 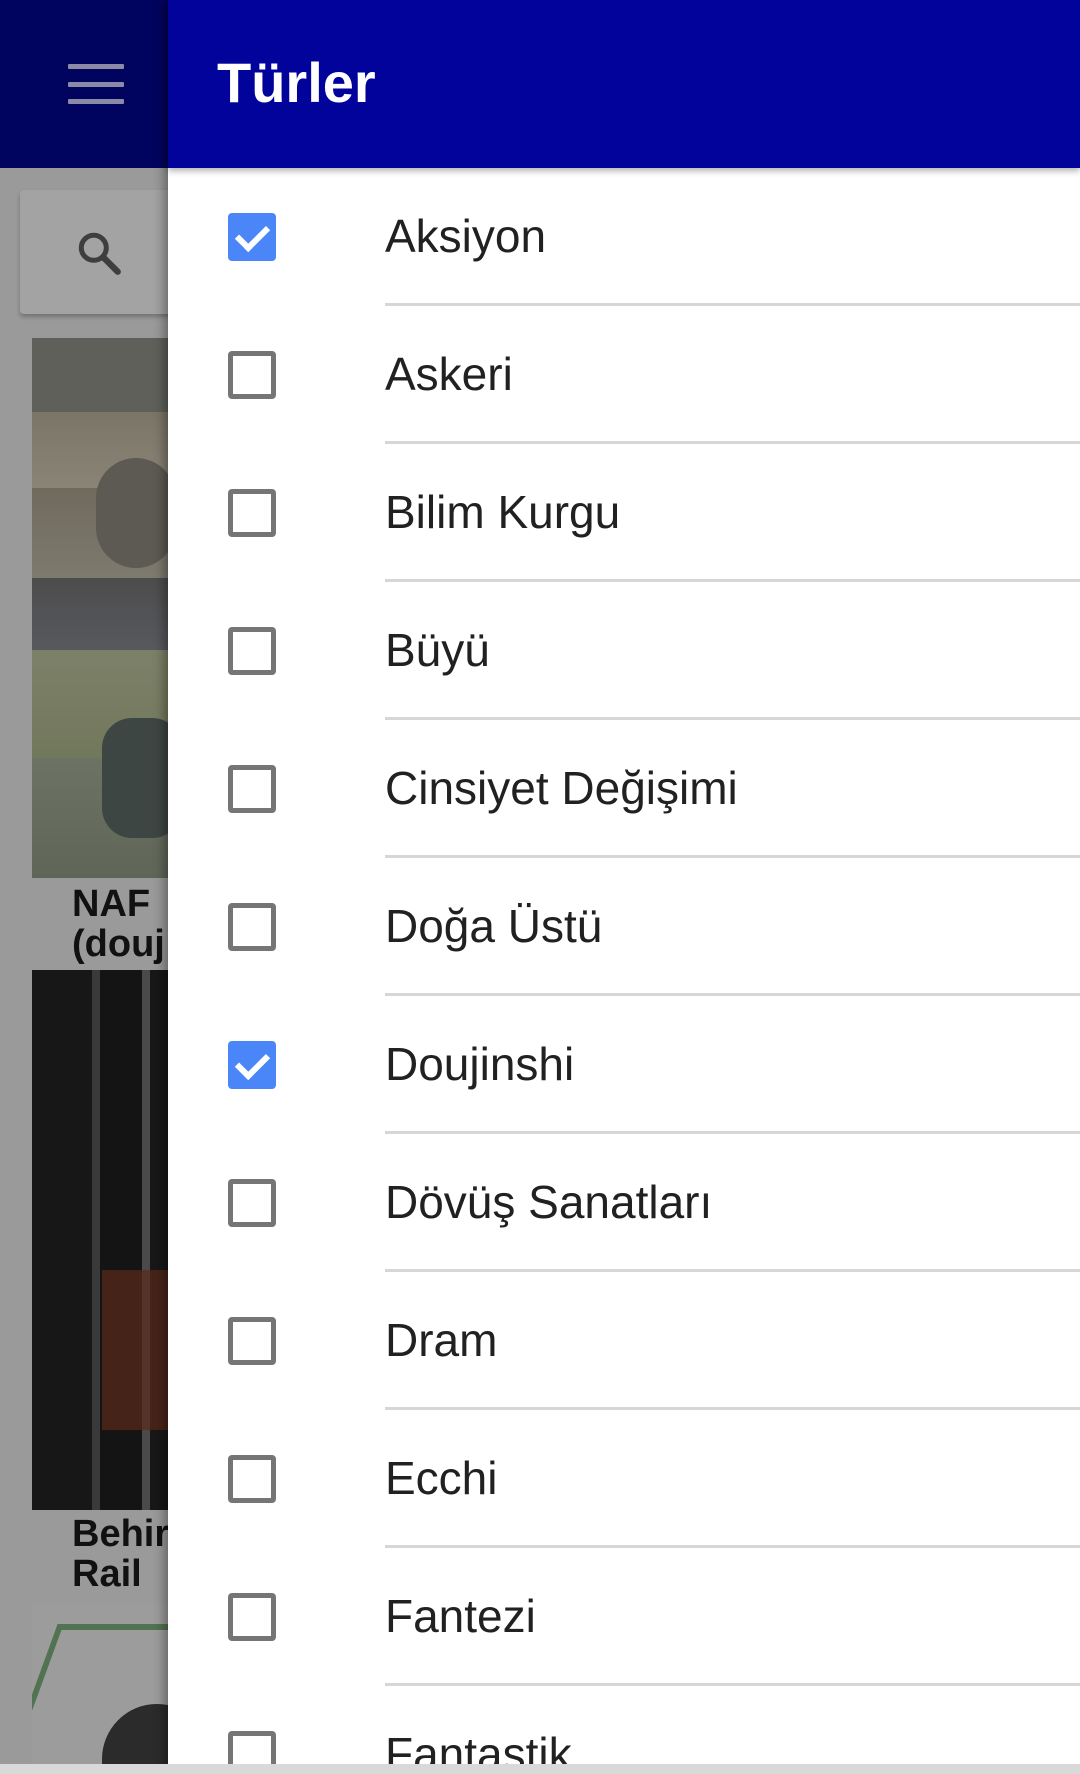 What do you see at coordinates (460, 1616) in the screenshot?
I see `genre-label: Fantezi` at bounding box center [460, 1616].